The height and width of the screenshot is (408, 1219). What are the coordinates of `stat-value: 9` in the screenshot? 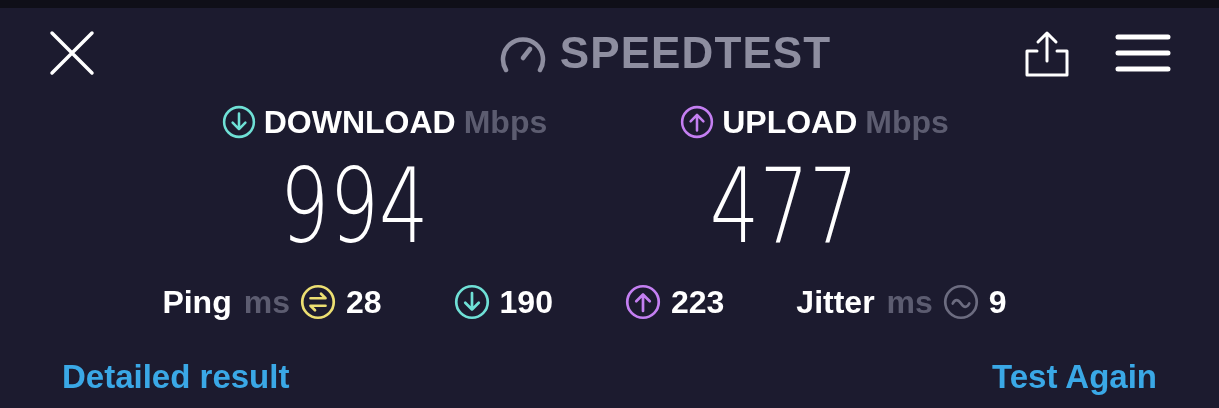 It's located at (997, 302).